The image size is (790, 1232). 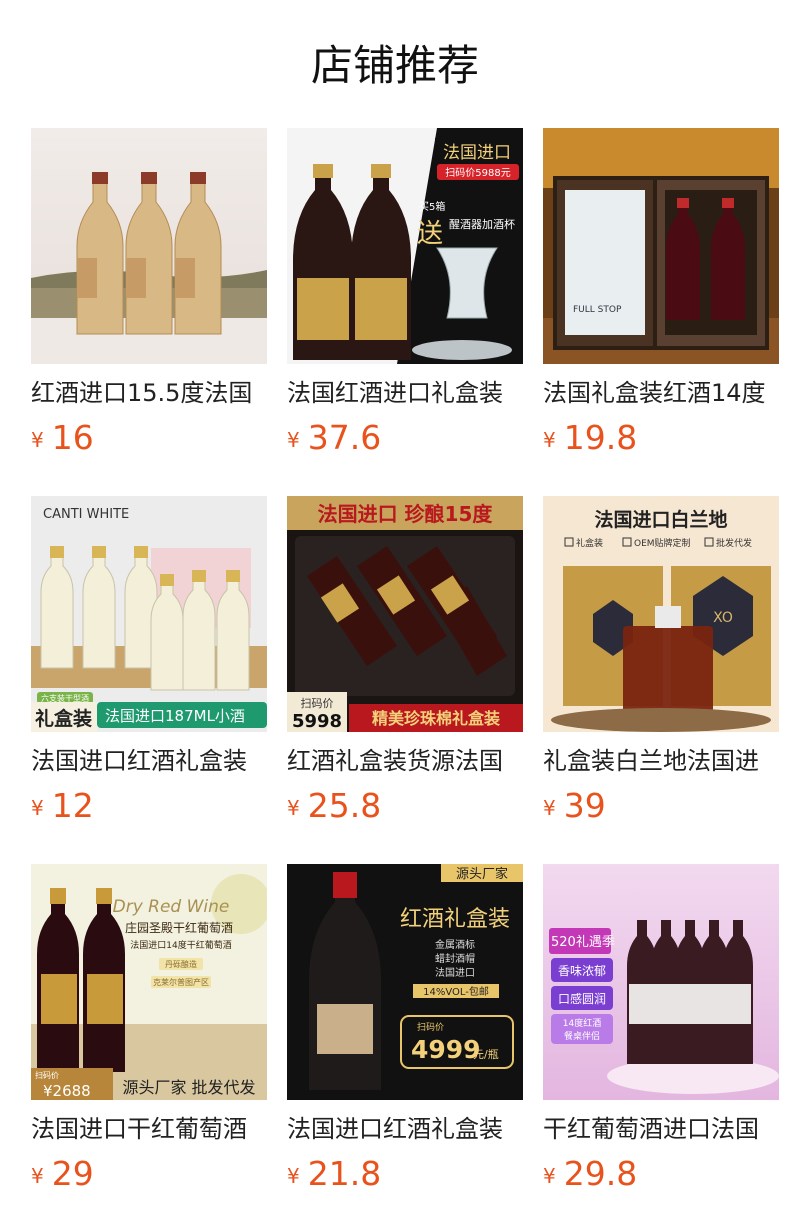 I want to click on price-value: 19.8, so click(x=600, y=437).